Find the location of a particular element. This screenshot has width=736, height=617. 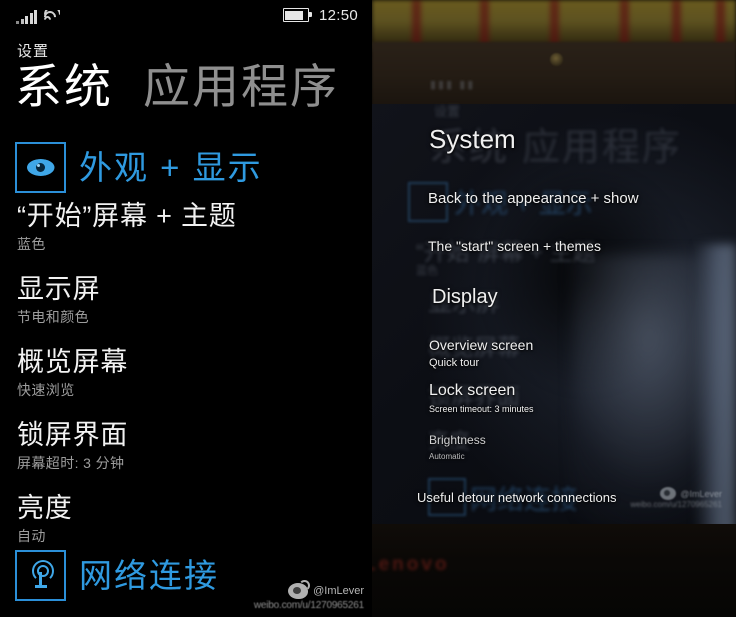

overlay-brightness: Brightness is located at coordinates (457, 440).